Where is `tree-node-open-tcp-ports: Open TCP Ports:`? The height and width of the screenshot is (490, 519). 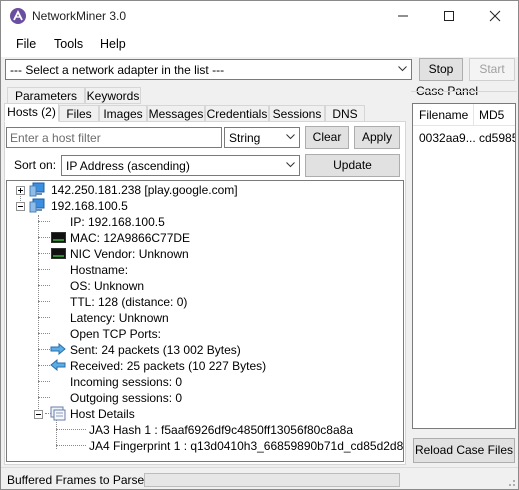
tree-node-open-tcp-ports: Open TCP Ports: is located at coordinates (115, 334).